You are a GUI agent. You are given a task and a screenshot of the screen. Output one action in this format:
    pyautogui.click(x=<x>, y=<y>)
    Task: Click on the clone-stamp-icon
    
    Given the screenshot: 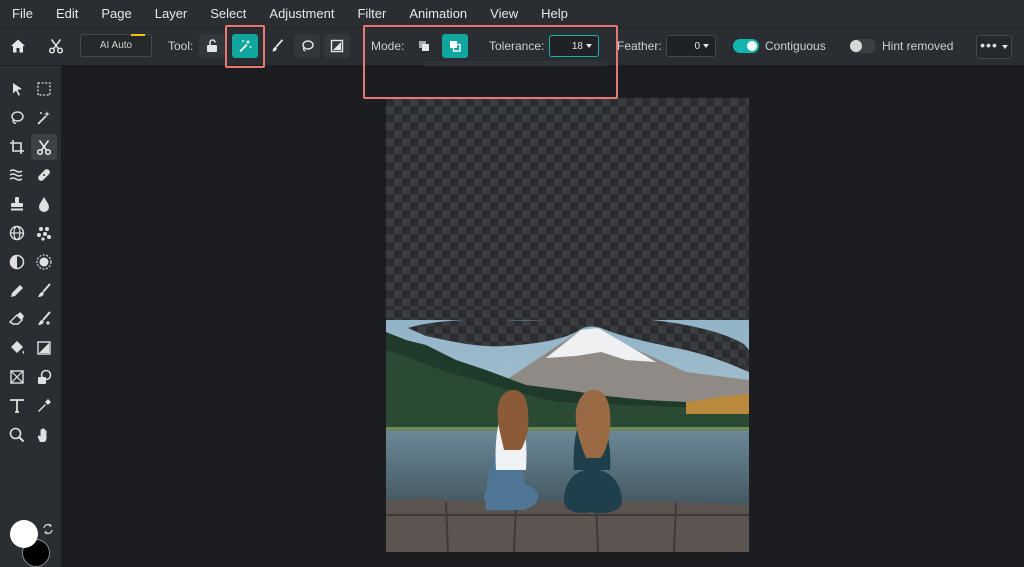 What is the action you would take?
    pyautogui.click(x=17, y=204)
    